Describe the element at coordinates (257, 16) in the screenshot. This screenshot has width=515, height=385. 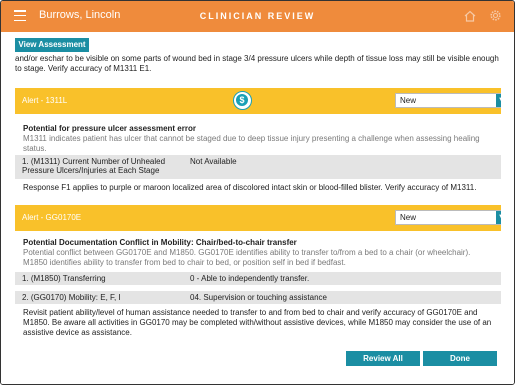
I see `header-bar: Burrows, Lincoln CLINICIAN REVIEW` at that location.